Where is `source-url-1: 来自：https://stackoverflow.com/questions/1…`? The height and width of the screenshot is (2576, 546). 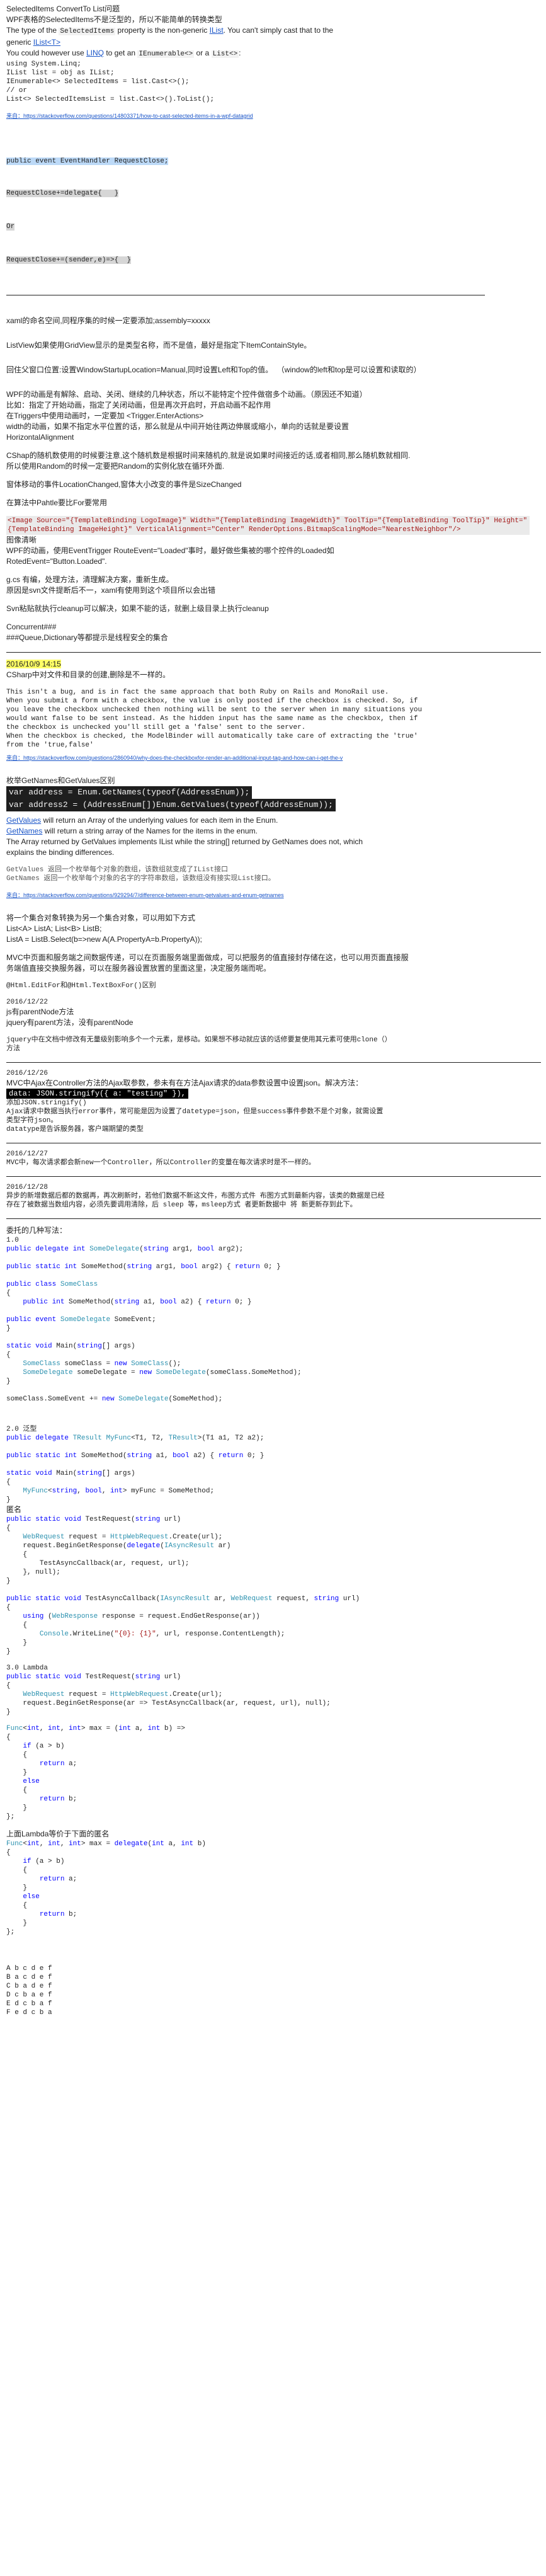 source-url-1: 来自：https://stackoverflow.com/questions/1… is located at coordinates (268, 116).